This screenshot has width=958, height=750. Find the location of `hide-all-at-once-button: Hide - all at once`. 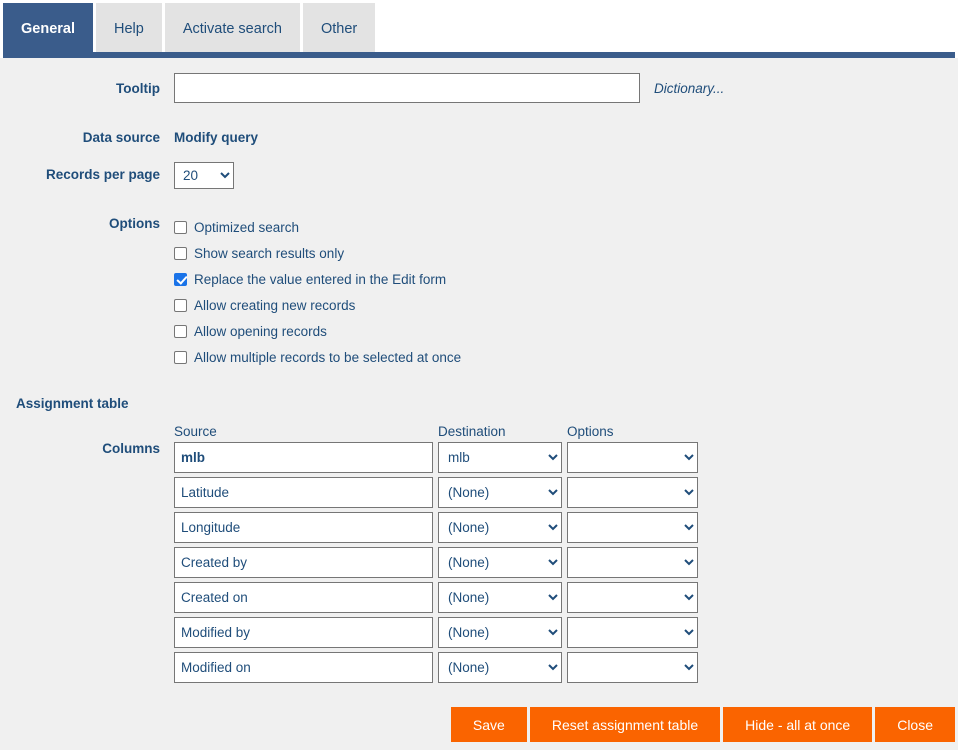

hide-all-at-once-button: Hide - all at once is located at coordinates (798, 724).